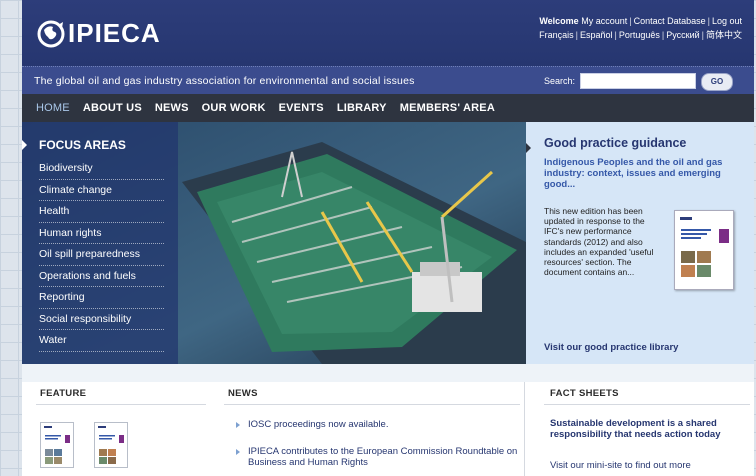  What do you see at coordinates (63, 393) in the screenshot?
I see `feature-heading: FEATURE` at bounding box center [63, 393].